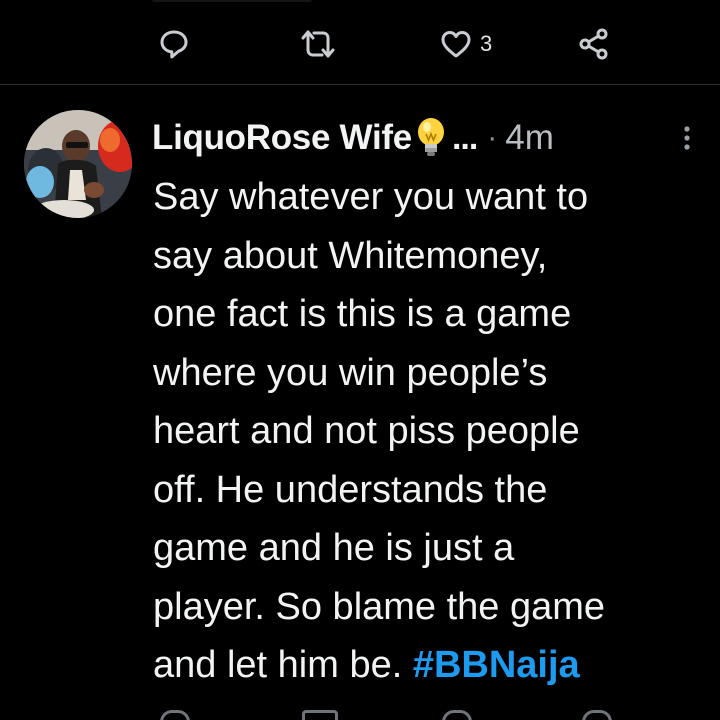 The height and width of the screenshot is (720, 720). Describe the element at coordinates (390, 1) in the screenshot. I see `previous-tweet-text-fragment` at that location.